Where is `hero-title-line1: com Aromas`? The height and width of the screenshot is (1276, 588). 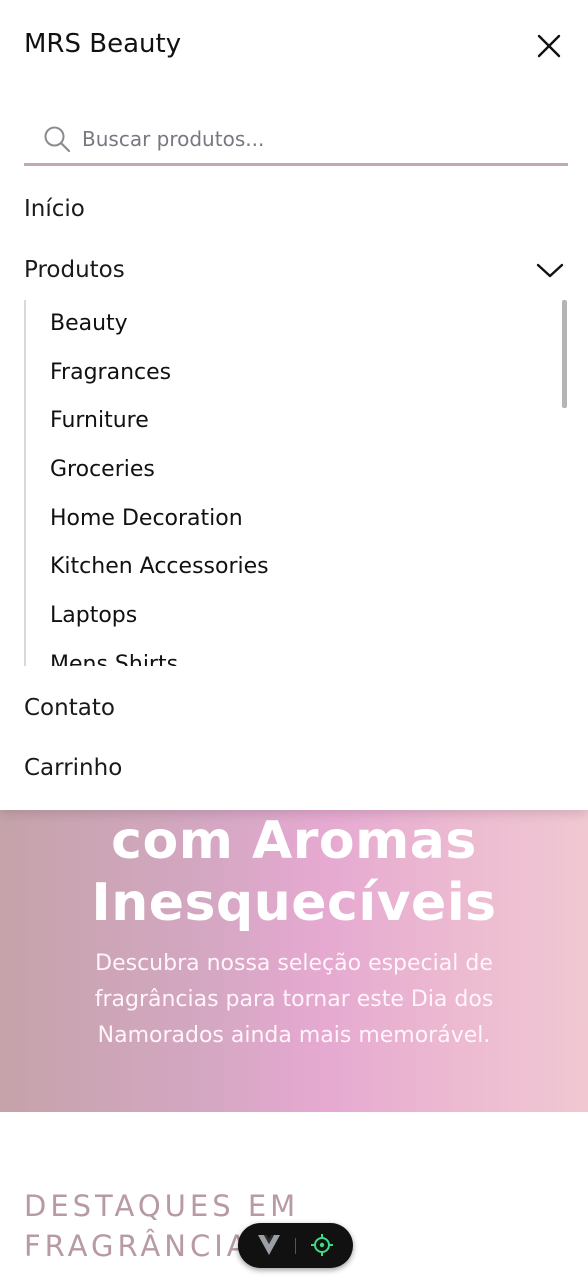
hero-title-line1: com Aromas is located at coordinates (294, 841).